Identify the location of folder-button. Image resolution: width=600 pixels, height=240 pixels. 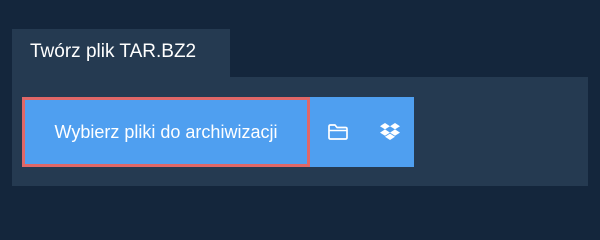
(337, 132).